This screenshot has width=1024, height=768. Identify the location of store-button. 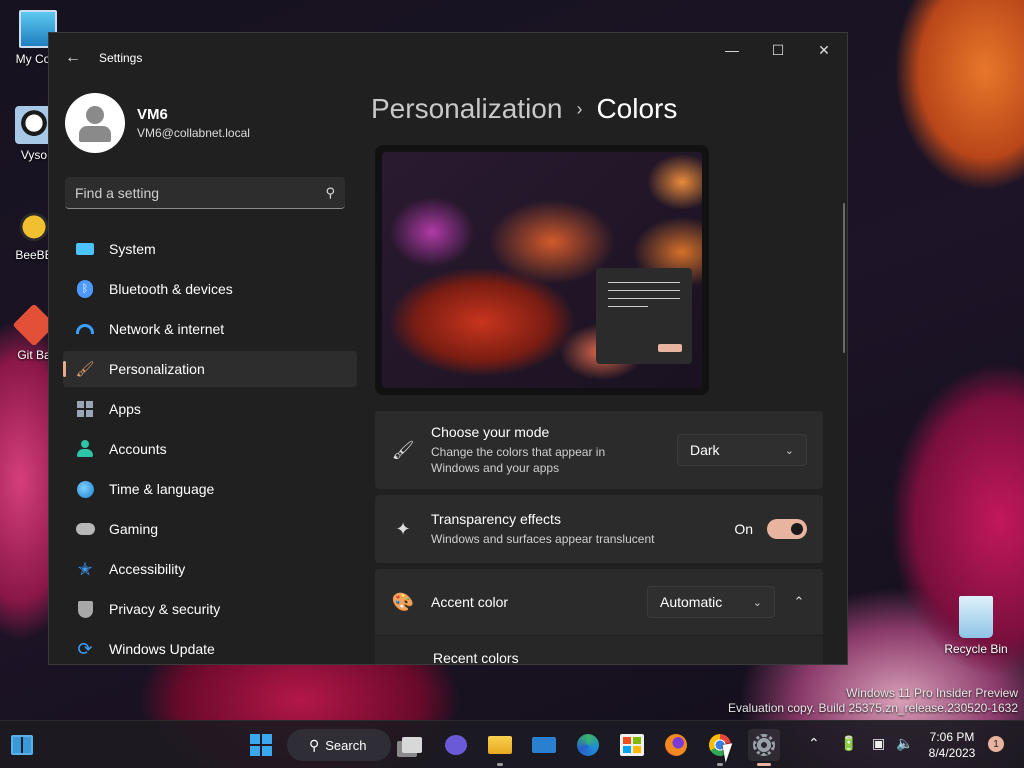
(632, 745).